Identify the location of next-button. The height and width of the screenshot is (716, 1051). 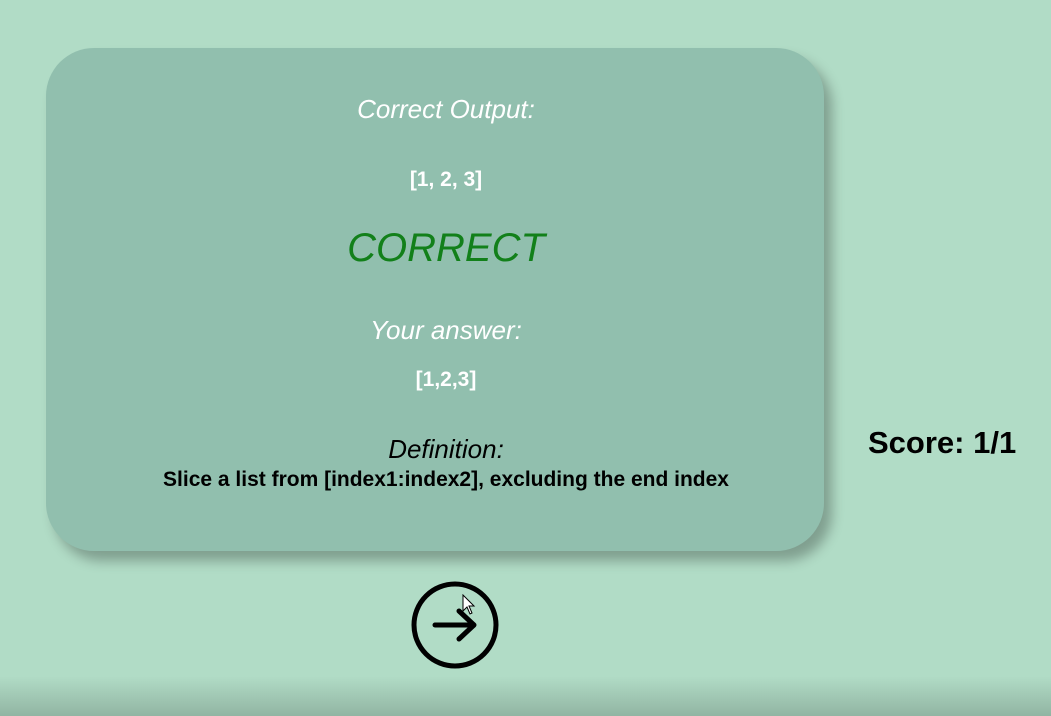
(455, 625).